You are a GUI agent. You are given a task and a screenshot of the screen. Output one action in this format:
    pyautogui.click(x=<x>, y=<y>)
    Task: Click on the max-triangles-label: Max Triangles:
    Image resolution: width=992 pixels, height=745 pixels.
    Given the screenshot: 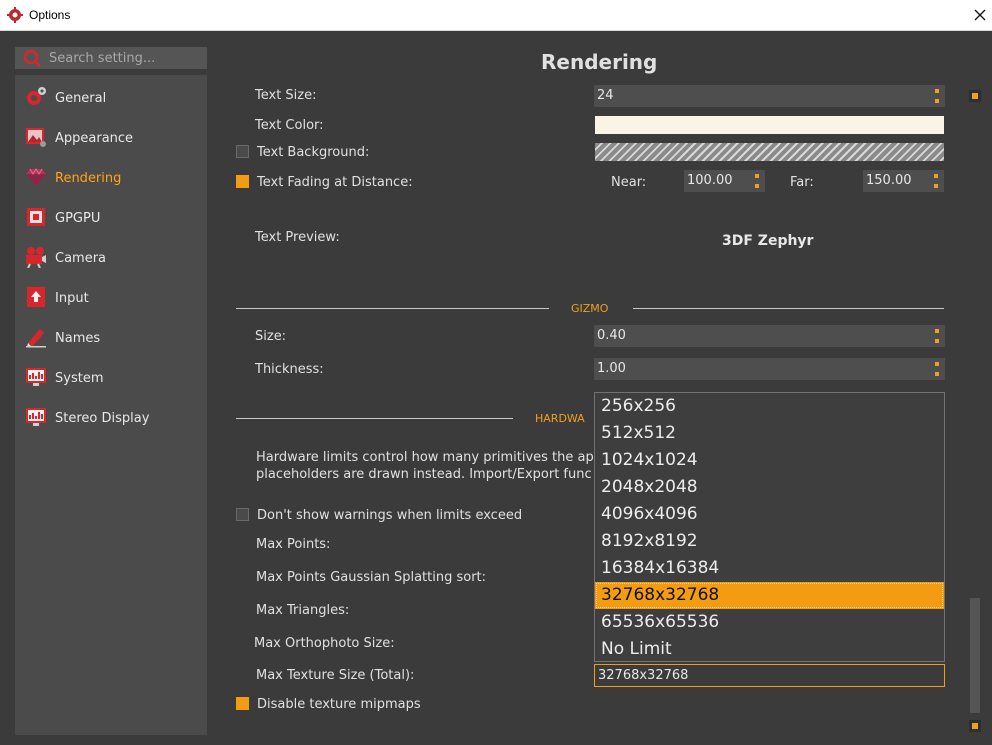 What is the action you would take?
    pyautogui.click(x=303, y=610)
    